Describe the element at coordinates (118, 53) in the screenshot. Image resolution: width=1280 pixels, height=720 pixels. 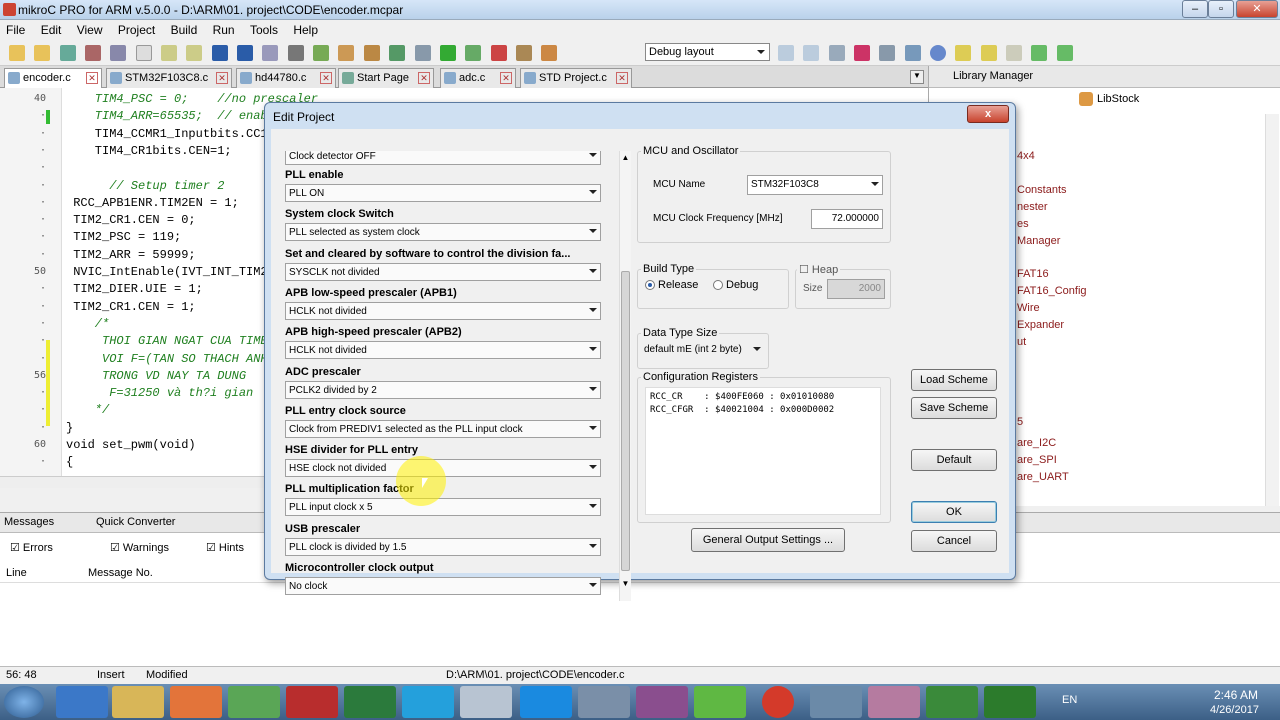
I see `close-project-icon` at that location.